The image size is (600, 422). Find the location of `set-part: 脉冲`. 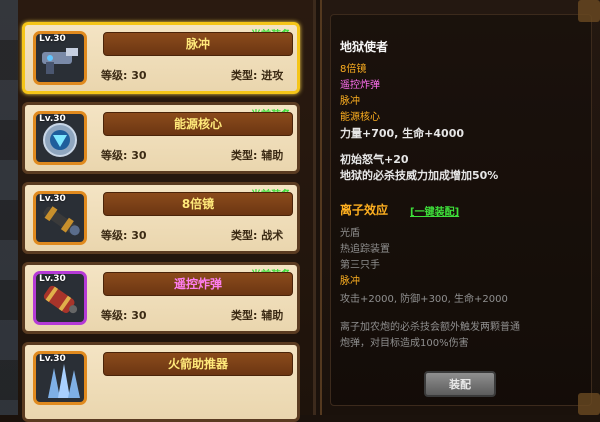

set-part: 脉冲 is located at coordinates (350, 101).